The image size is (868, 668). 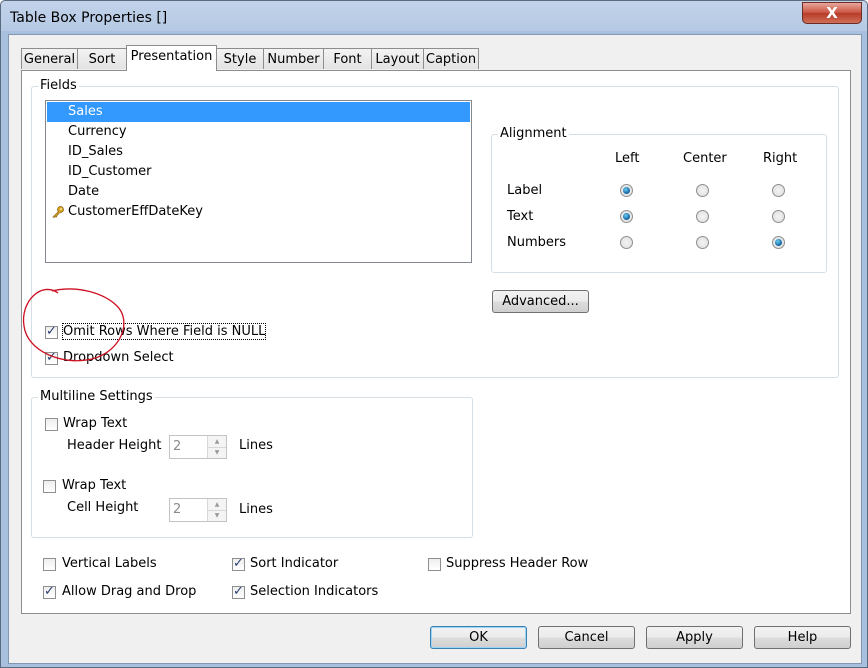 I want to click on list-item: ID_Customer, so click(x=258, y=172).